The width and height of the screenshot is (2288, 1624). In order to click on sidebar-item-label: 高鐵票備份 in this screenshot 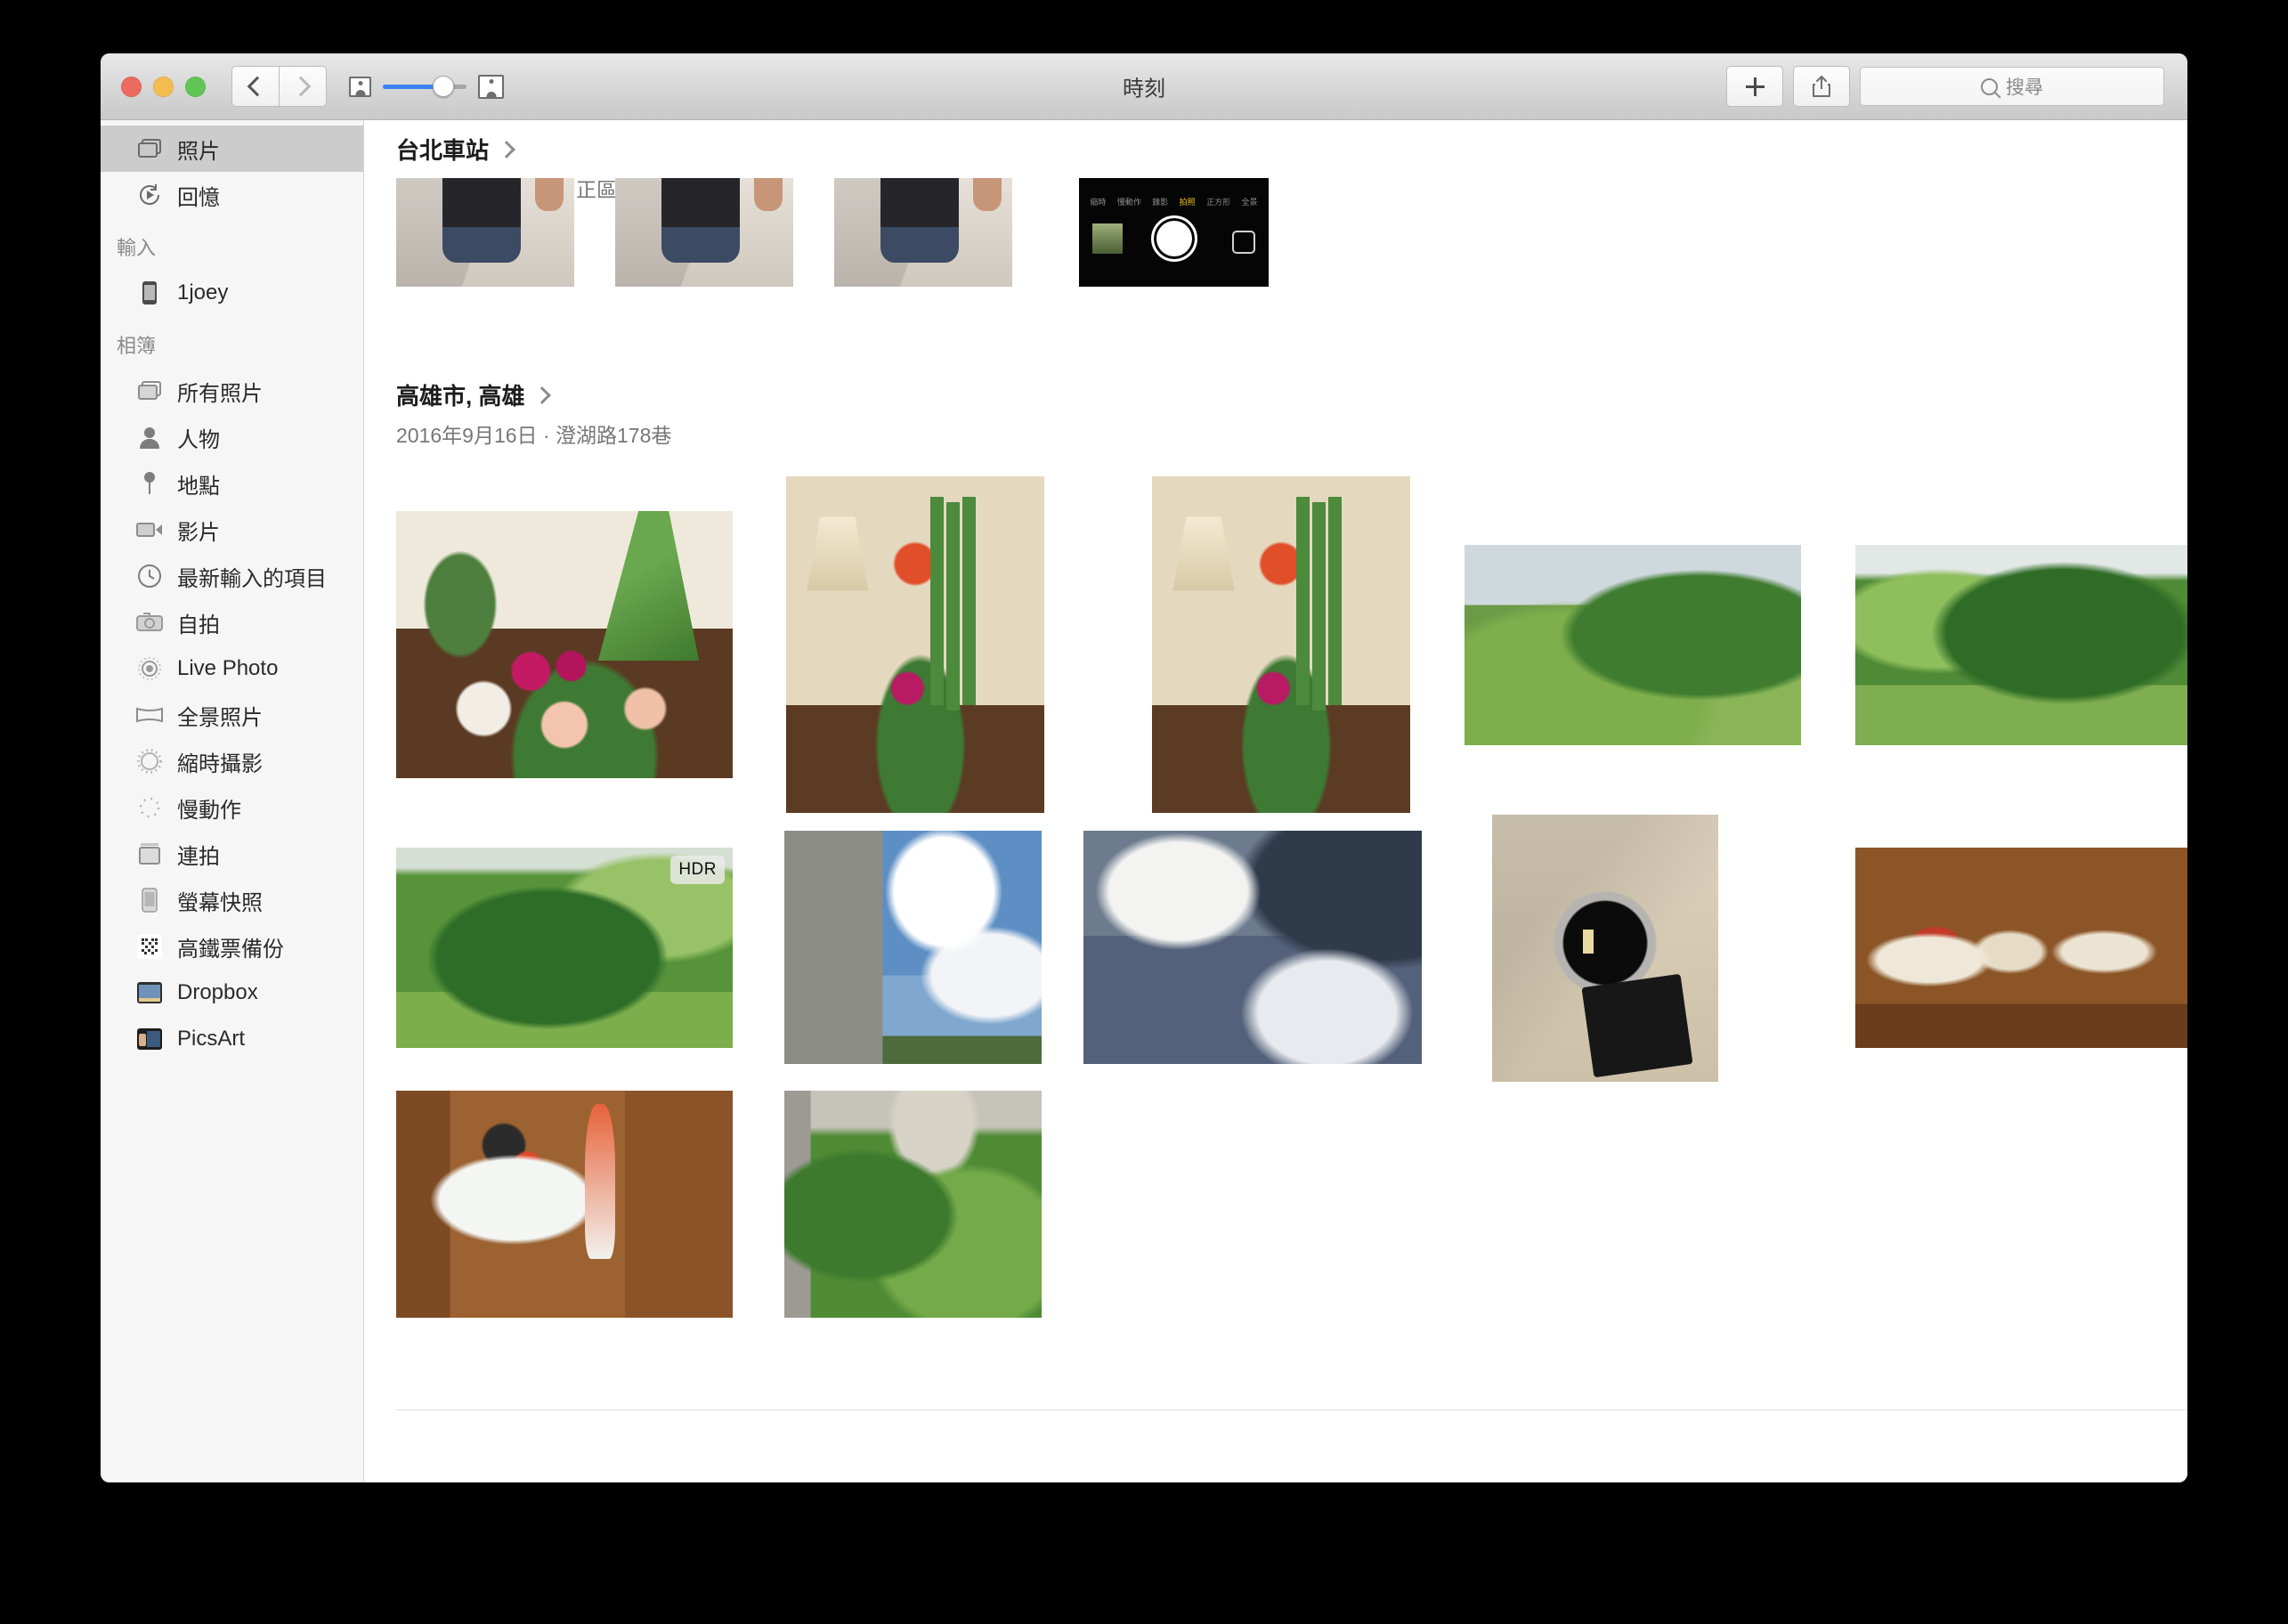, I will do `click(230, 949)`.